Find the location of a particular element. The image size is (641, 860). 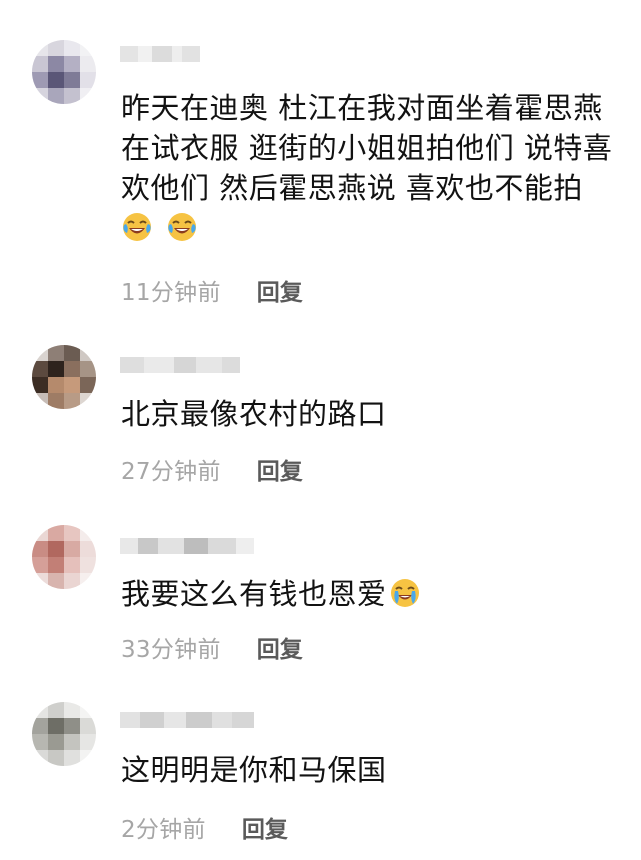

comment-meta: 11分钟前 回复 is located at coordinates (212, 290).